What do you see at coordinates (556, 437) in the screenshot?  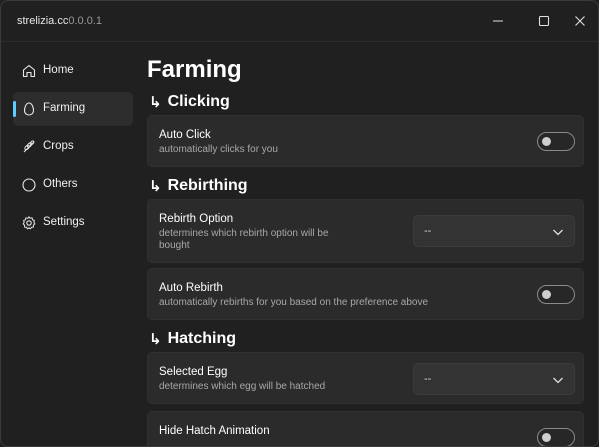 I see `hide-hatch-animation-toggle` at bounding box center [556, 437].